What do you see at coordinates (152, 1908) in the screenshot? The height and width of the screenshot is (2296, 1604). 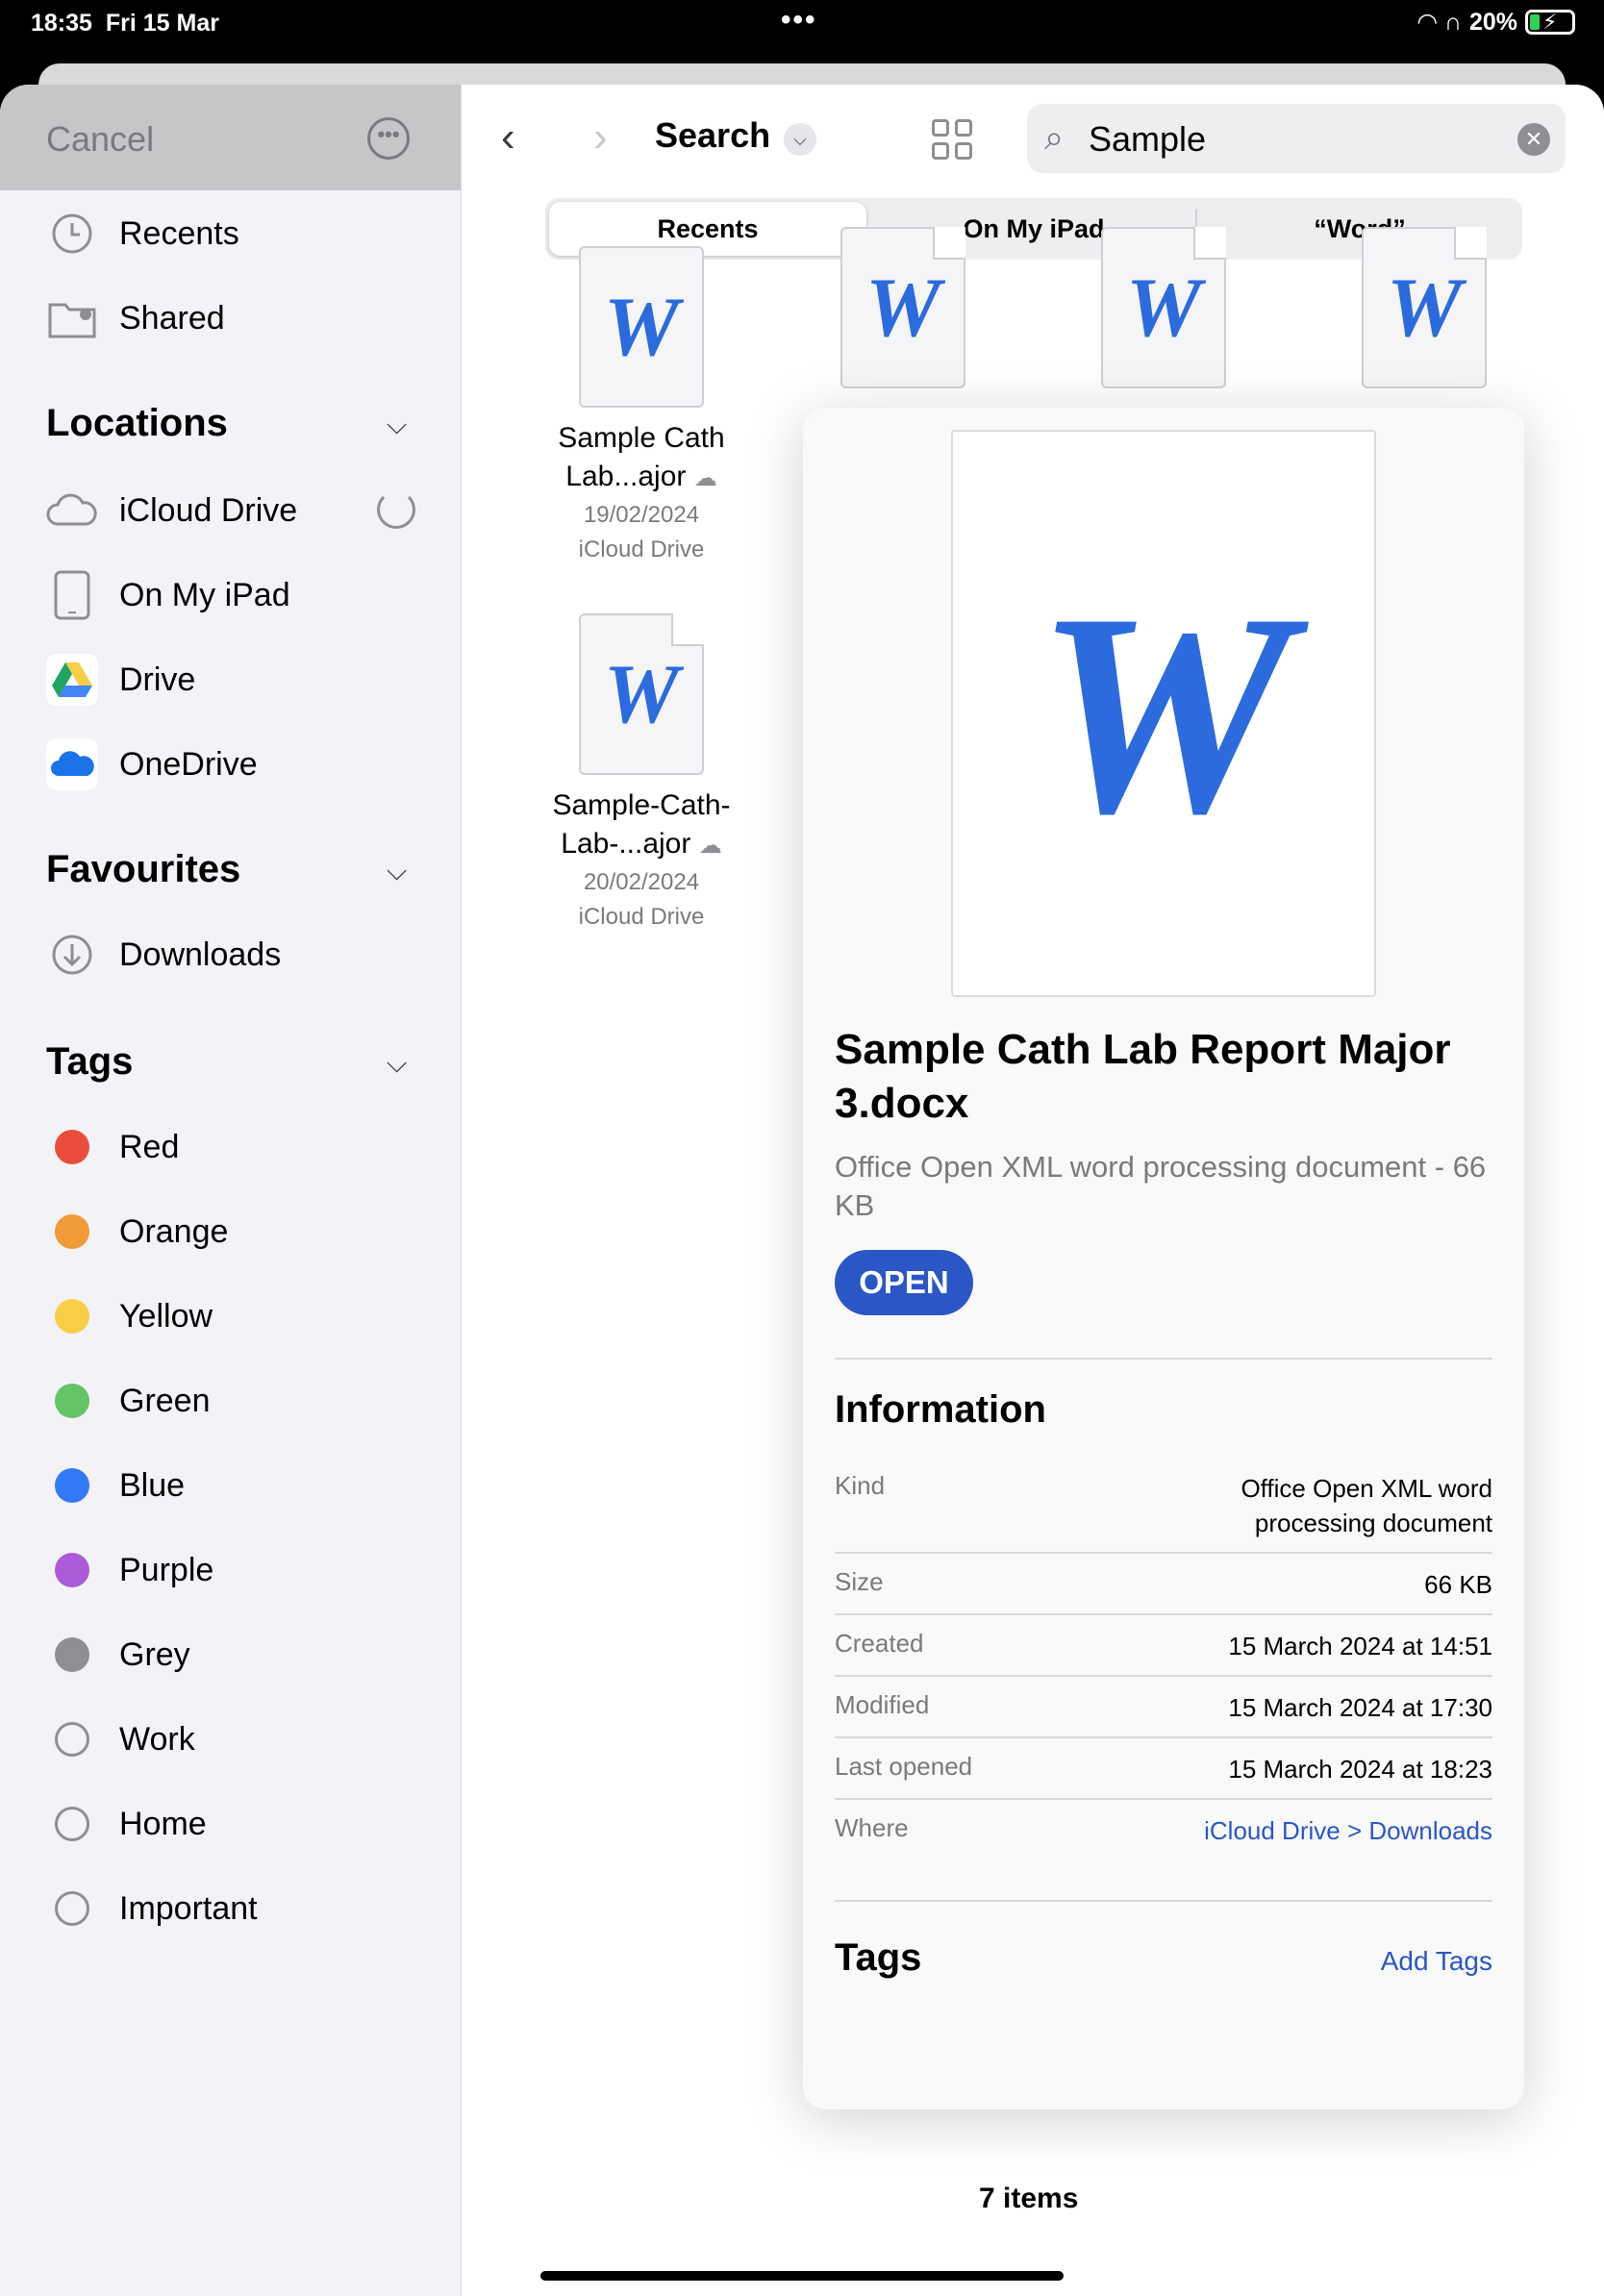 I see `sidebar-tag-important: Important` at bounding box center [152, 1908].